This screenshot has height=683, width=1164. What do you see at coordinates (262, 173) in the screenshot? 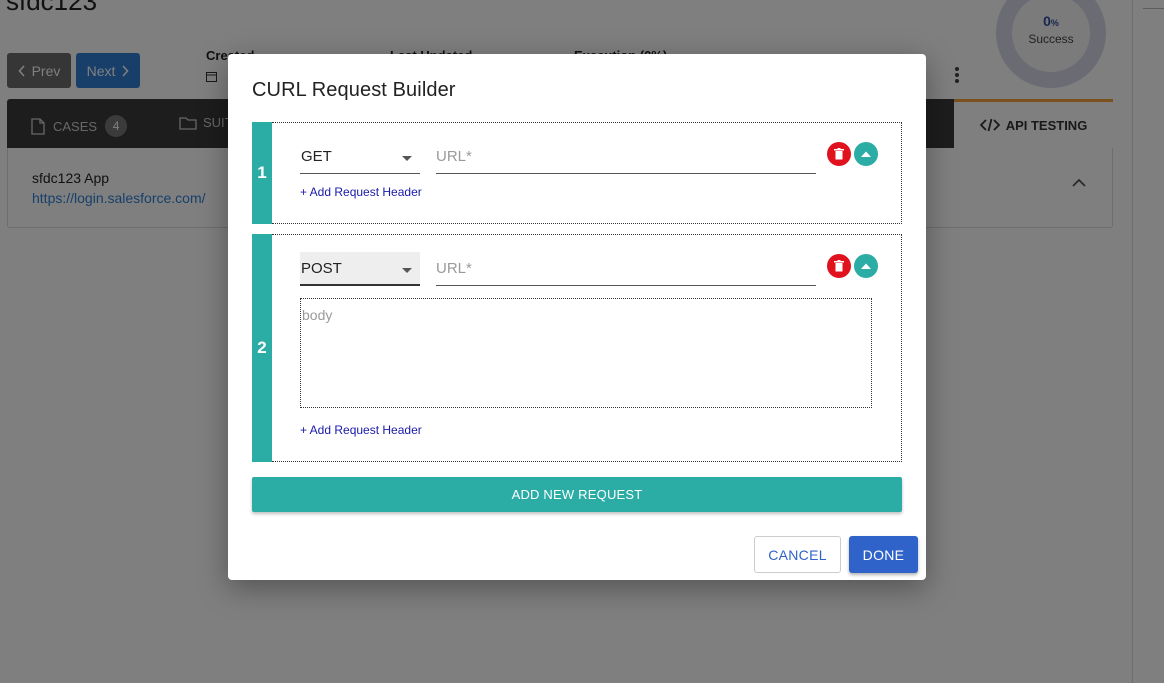
I see `request-number: 1` at bounding box center [262, 173].